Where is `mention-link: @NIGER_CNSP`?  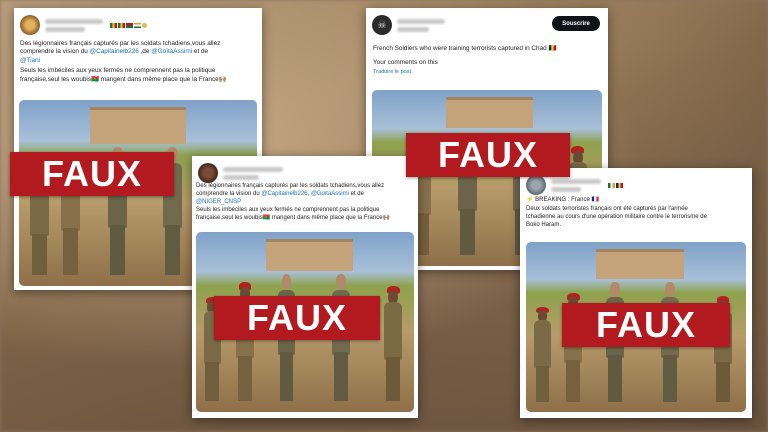 mention-link: @NIGER_CNSP is located at coordinates (306, 202).